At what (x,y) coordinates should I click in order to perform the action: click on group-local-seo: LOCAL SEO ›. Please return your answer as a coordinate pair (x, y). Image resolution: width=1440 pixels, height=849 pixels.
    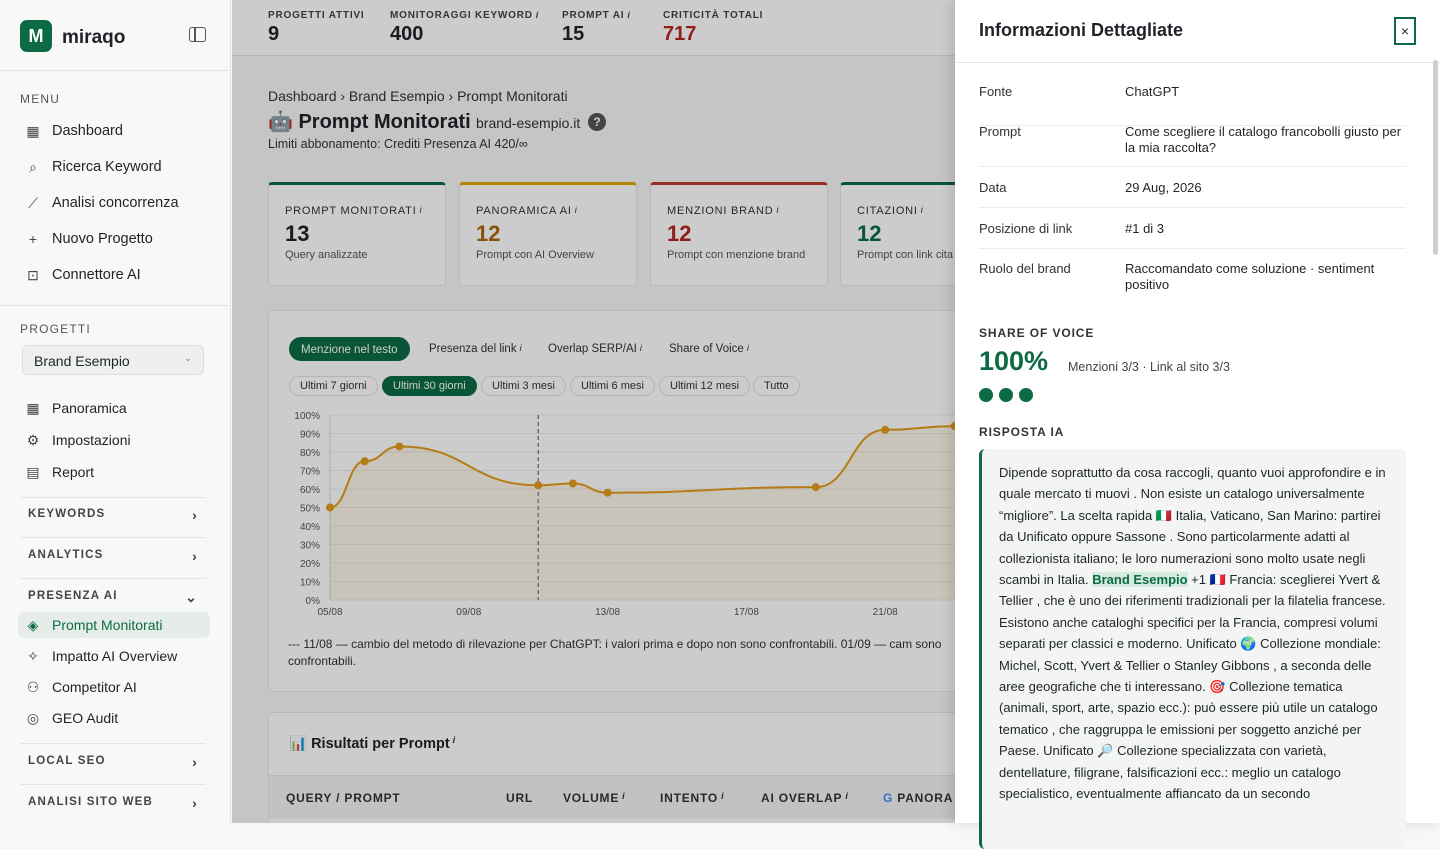
    Looking at the image, I should click on (113, 762).